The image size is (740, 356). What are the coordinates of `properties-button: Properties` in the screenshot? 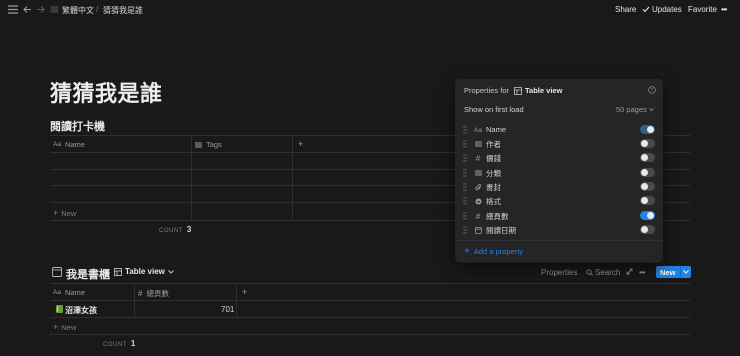 It's located at (559, 272).